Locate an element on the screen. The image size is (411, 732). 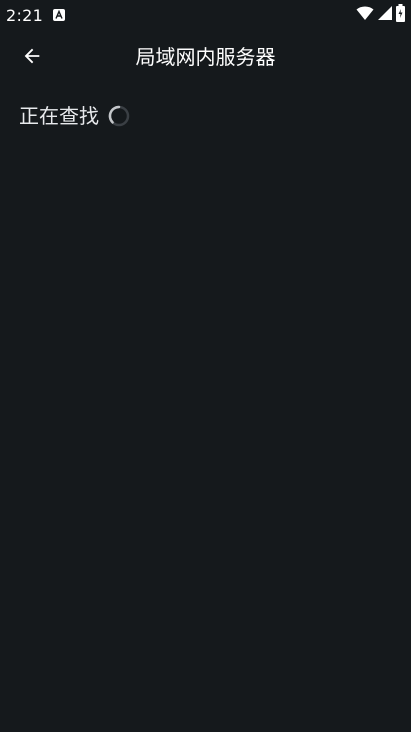
status-left: 2:21 is located at coordinates (36, 15).